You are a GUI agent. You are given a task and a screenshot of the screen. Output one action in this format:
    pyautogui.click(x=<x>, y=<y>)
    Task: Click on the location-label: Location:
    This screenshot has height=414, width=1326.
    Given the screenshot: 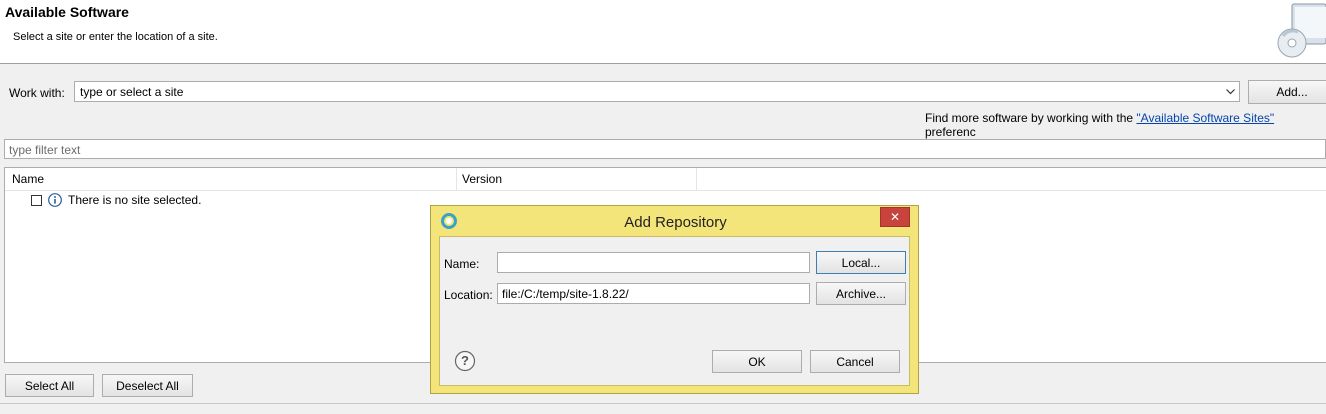 What is the action you would take?
    pyautogui.click(x=468, y=295)
    